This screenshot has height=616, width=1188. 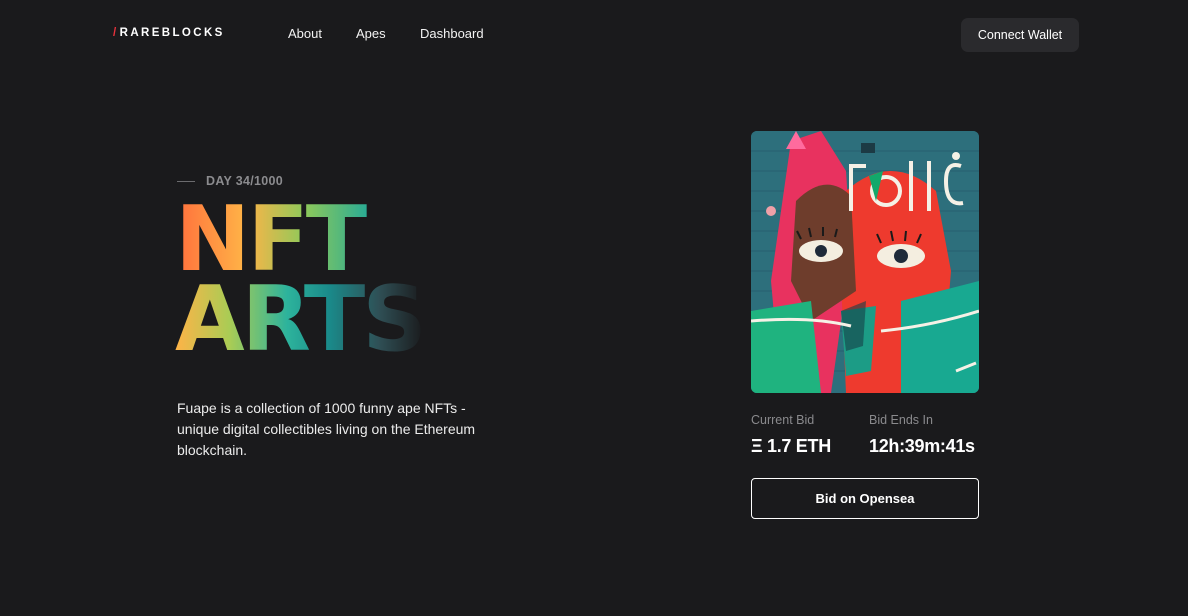 I want to click on bid-on-opensea-button: Bid on Opensea, so click(x=865, y=498).